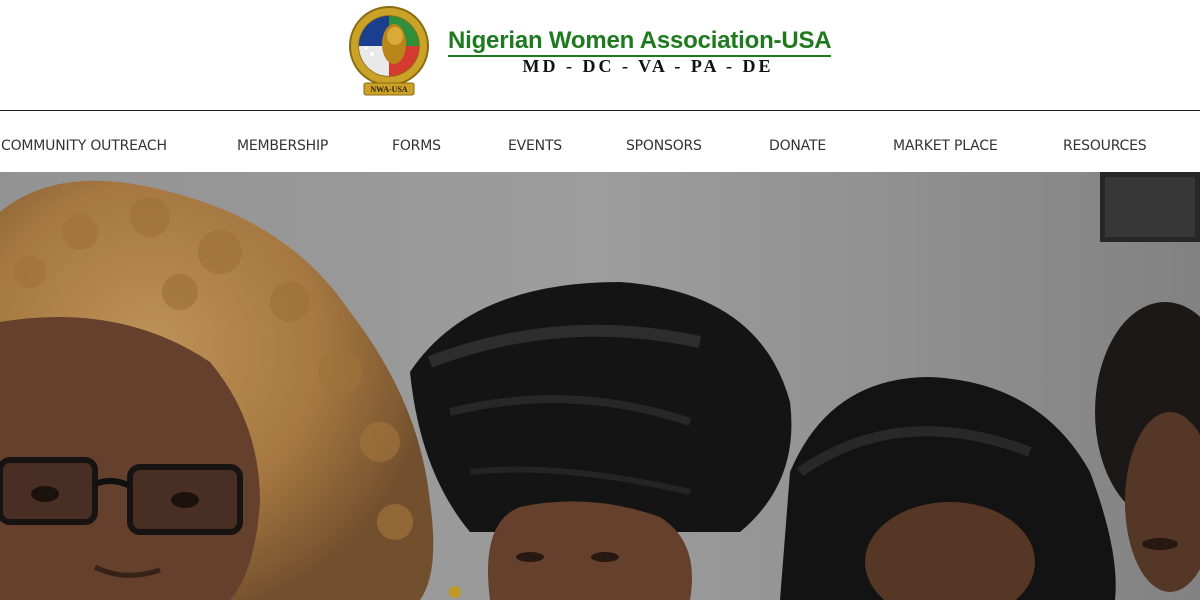  I want to click on nav-market-place: MARKET PLACE, so click(945, 146).